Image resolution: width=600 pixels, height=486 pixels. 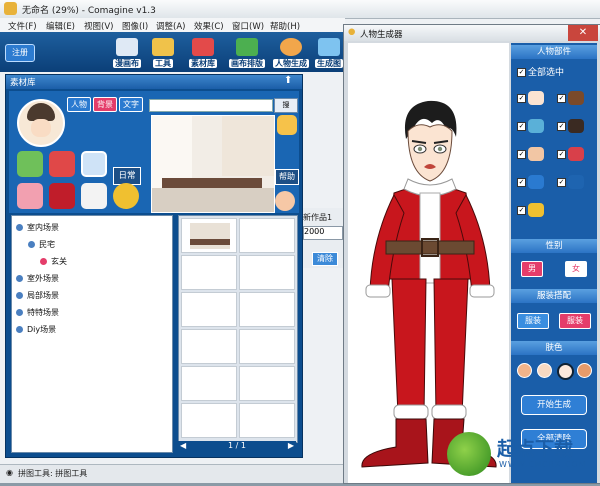 I want to click on char-gen-button: 人物生成, so click(x=291, y=54).